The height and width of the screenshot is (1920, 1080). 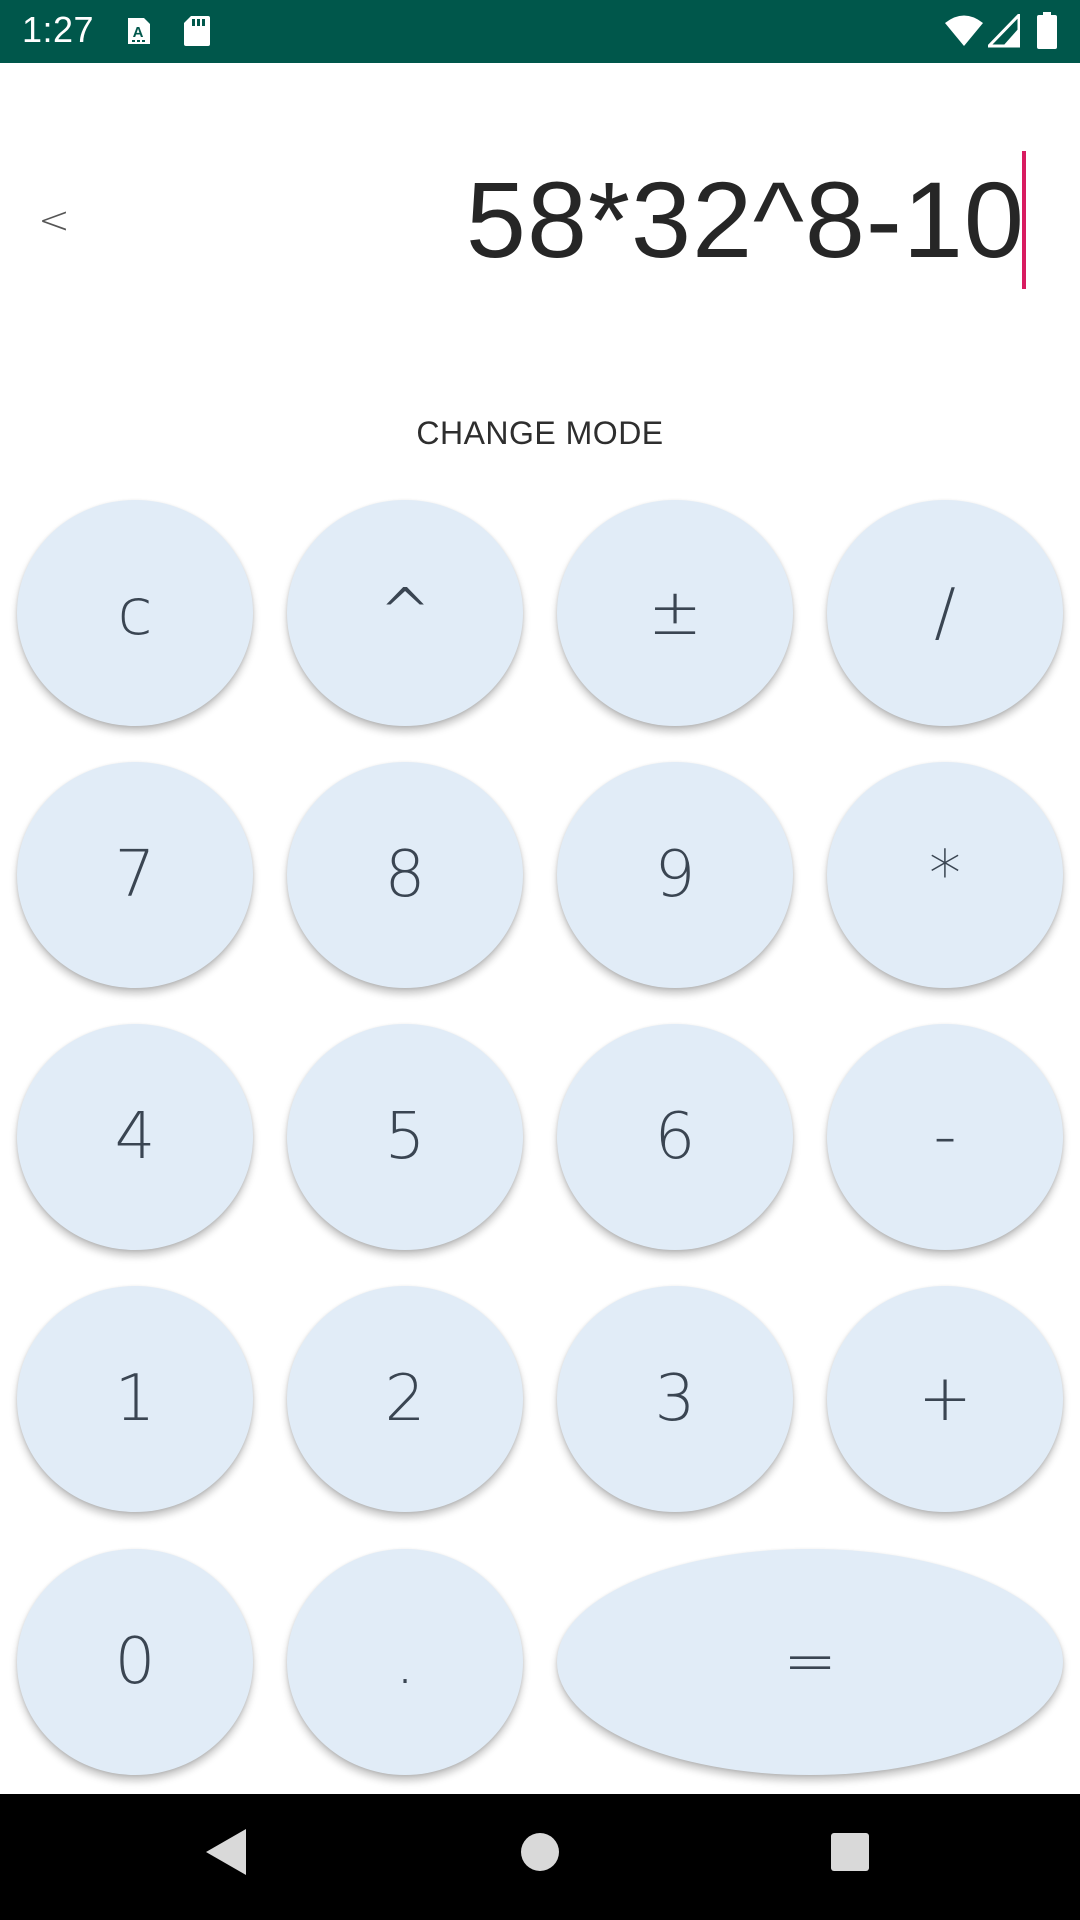 What do you see at coordinates (226, 1854) in the screenshot?
I see `back-nav-icon` at bounding box center [226, 1854].